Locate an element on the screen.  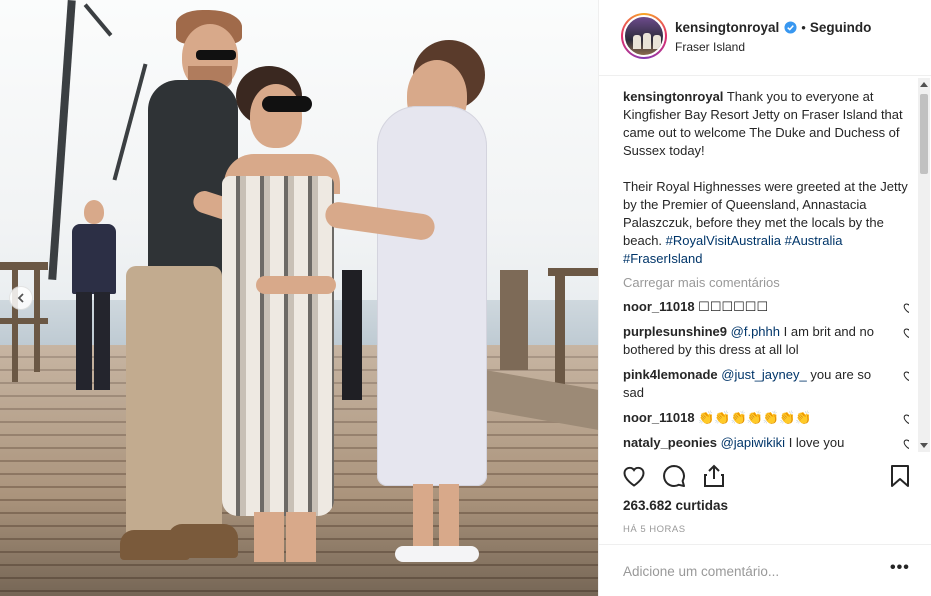
caption-username: kensingtonroyal is located at coordinates (673, 96).